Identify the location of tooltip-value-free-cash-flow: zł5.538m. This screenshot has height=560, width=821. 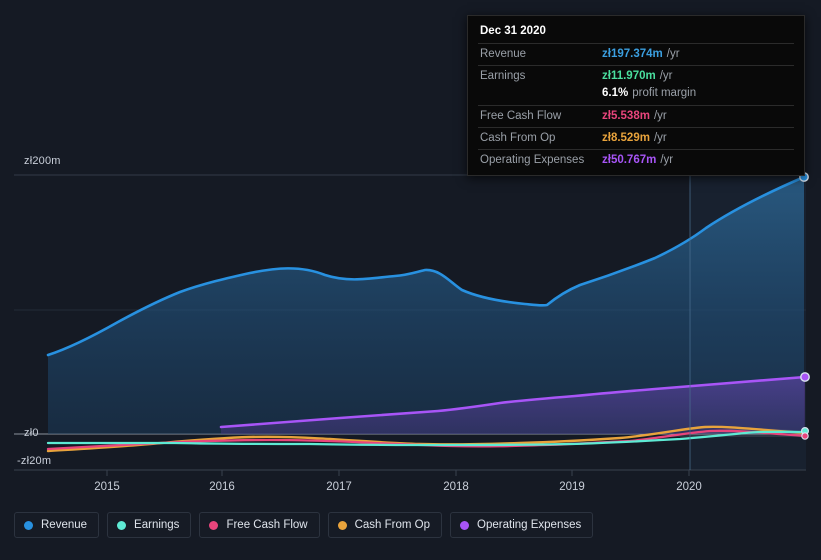
(626, 116).